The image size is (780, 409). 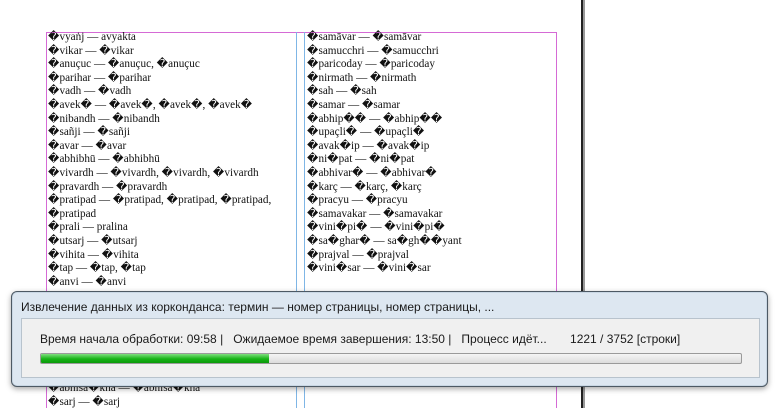 What do you see at coordinates (100, 77) in the screenshot?
I see `concordance-line: �parihar — �parihar` at bounding box center [100, 77].